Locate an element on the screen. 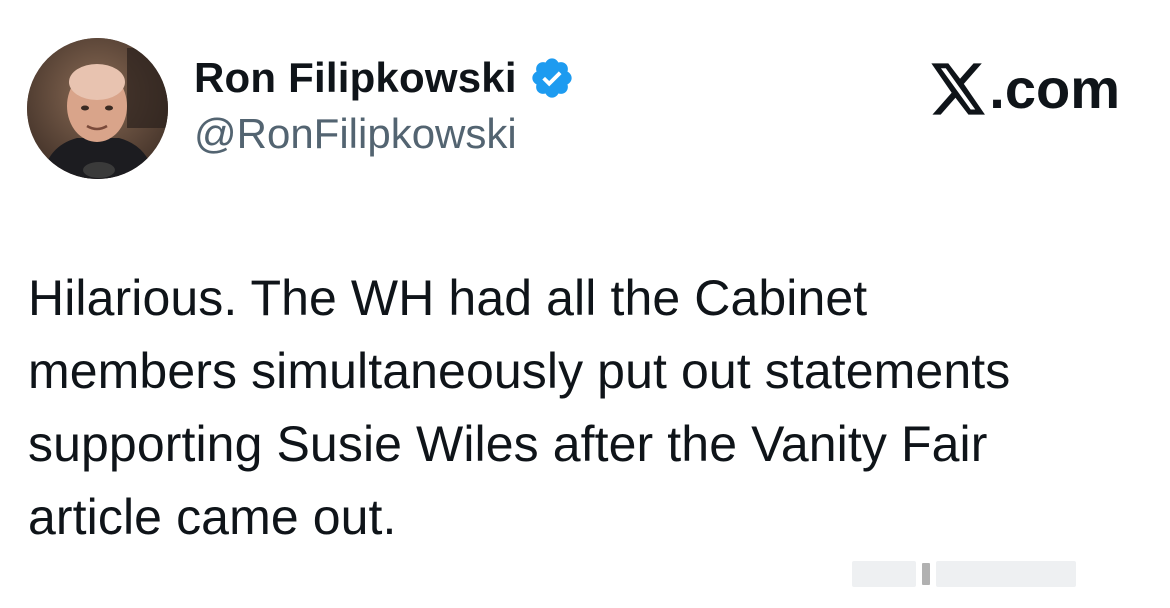 The height and width of the screenshot is (608, 1170). brand-domain: .com is located at coordinates (1054, 88).